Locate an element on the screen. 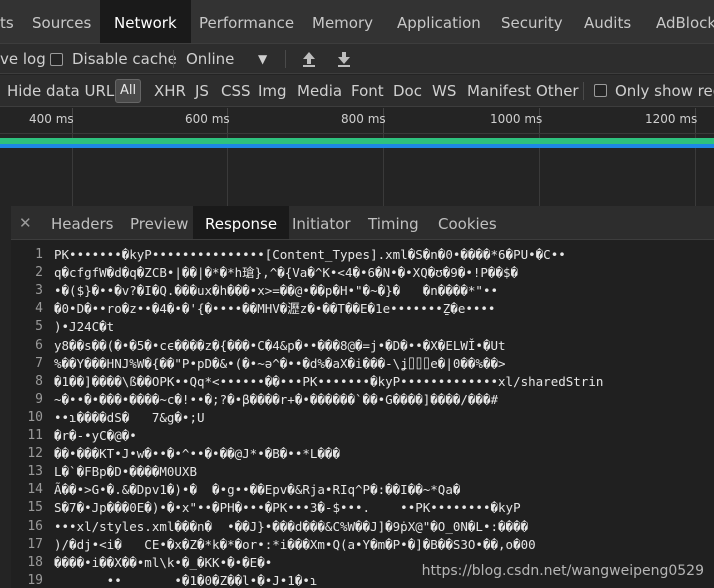  line-number: 13 is located at coordinates (35, 472).